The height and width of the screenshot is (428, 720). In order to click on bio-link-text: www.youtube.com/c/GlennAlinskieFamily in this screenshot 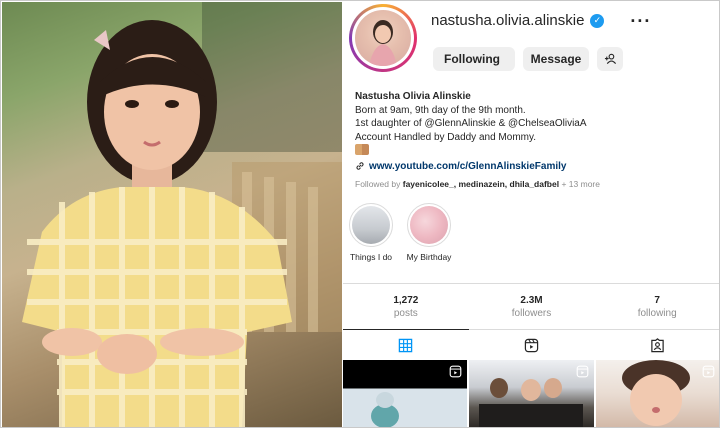, I will do `click(468, 166)`.